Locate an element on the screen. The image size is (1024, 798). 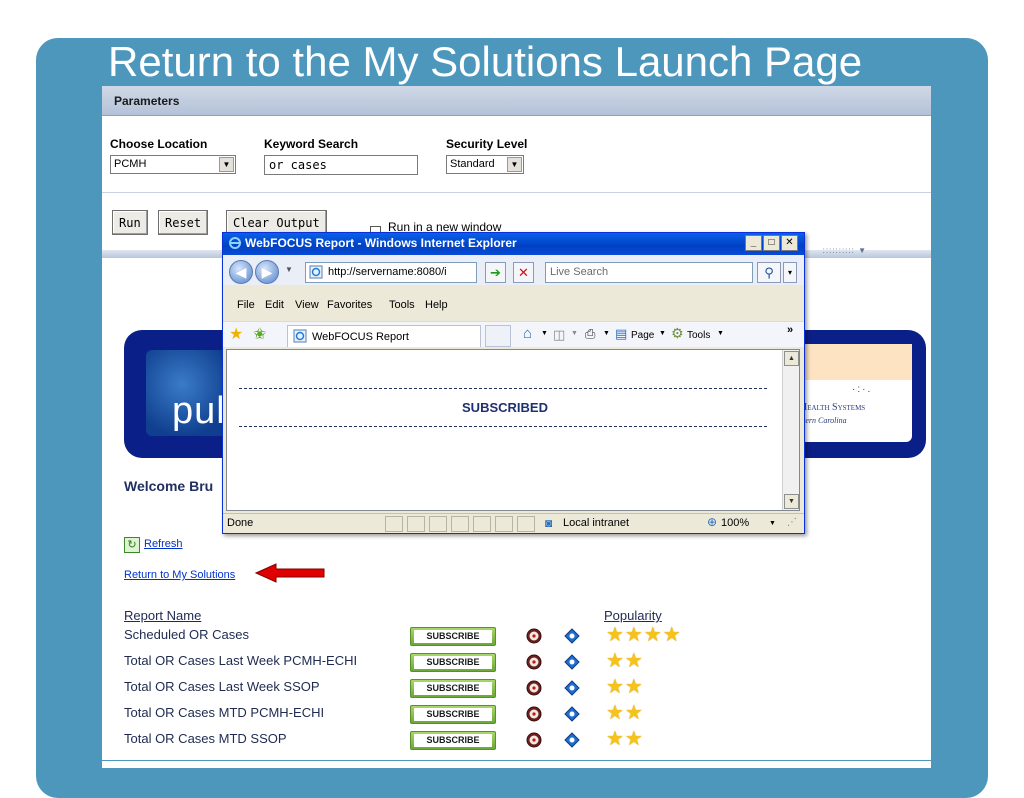
page-dropdown-icon: ▼ is located at coordinates (662, 333).